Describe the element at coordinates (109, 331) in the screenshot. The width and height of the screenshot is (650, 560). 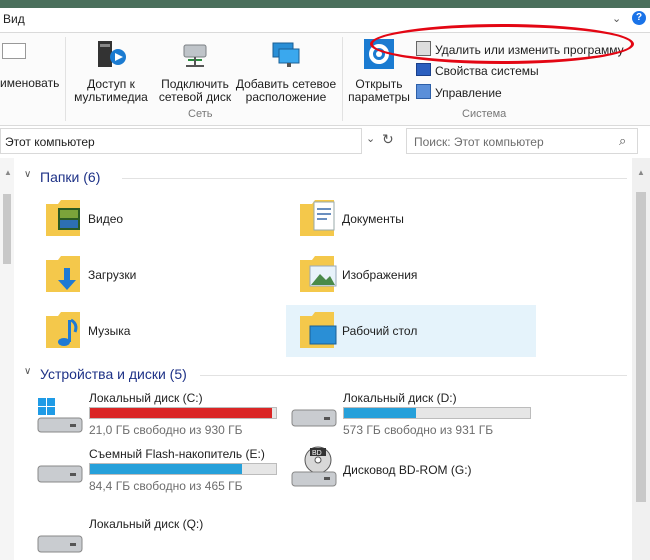
I see `folder-label: Музыка` at that location.